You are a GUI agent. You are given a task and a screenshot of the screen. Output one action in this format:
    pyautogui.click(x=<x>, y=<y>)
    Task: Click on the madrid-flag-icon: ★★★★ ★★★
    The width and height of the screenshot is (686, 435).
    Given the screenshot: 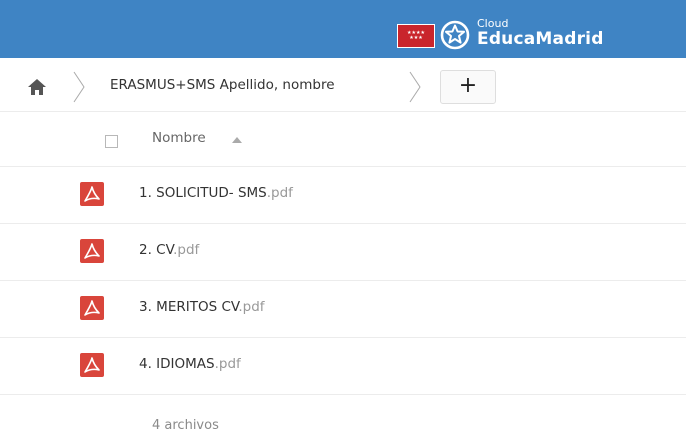 What is the action you would take?
    pyautogui.click(x=416, y=36)
    